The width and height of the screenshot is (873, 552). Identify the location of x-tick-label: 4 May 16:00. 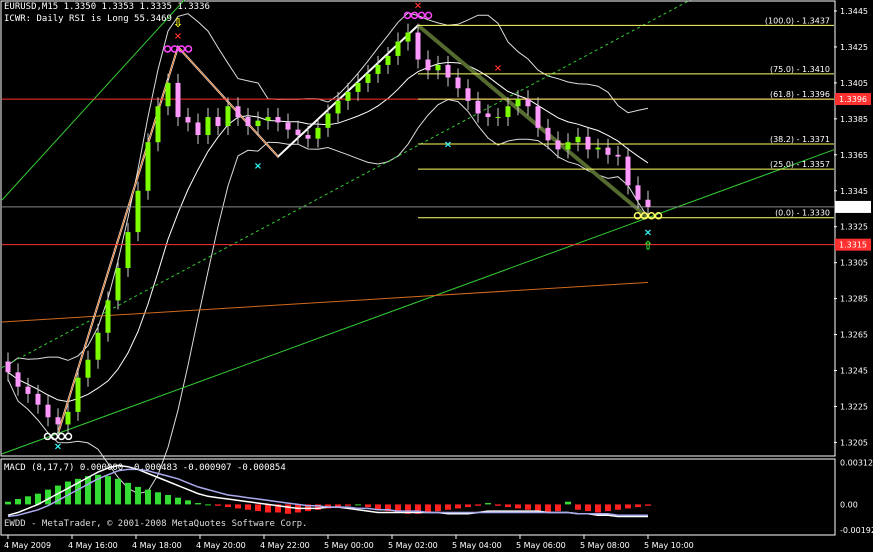
(93, 545).